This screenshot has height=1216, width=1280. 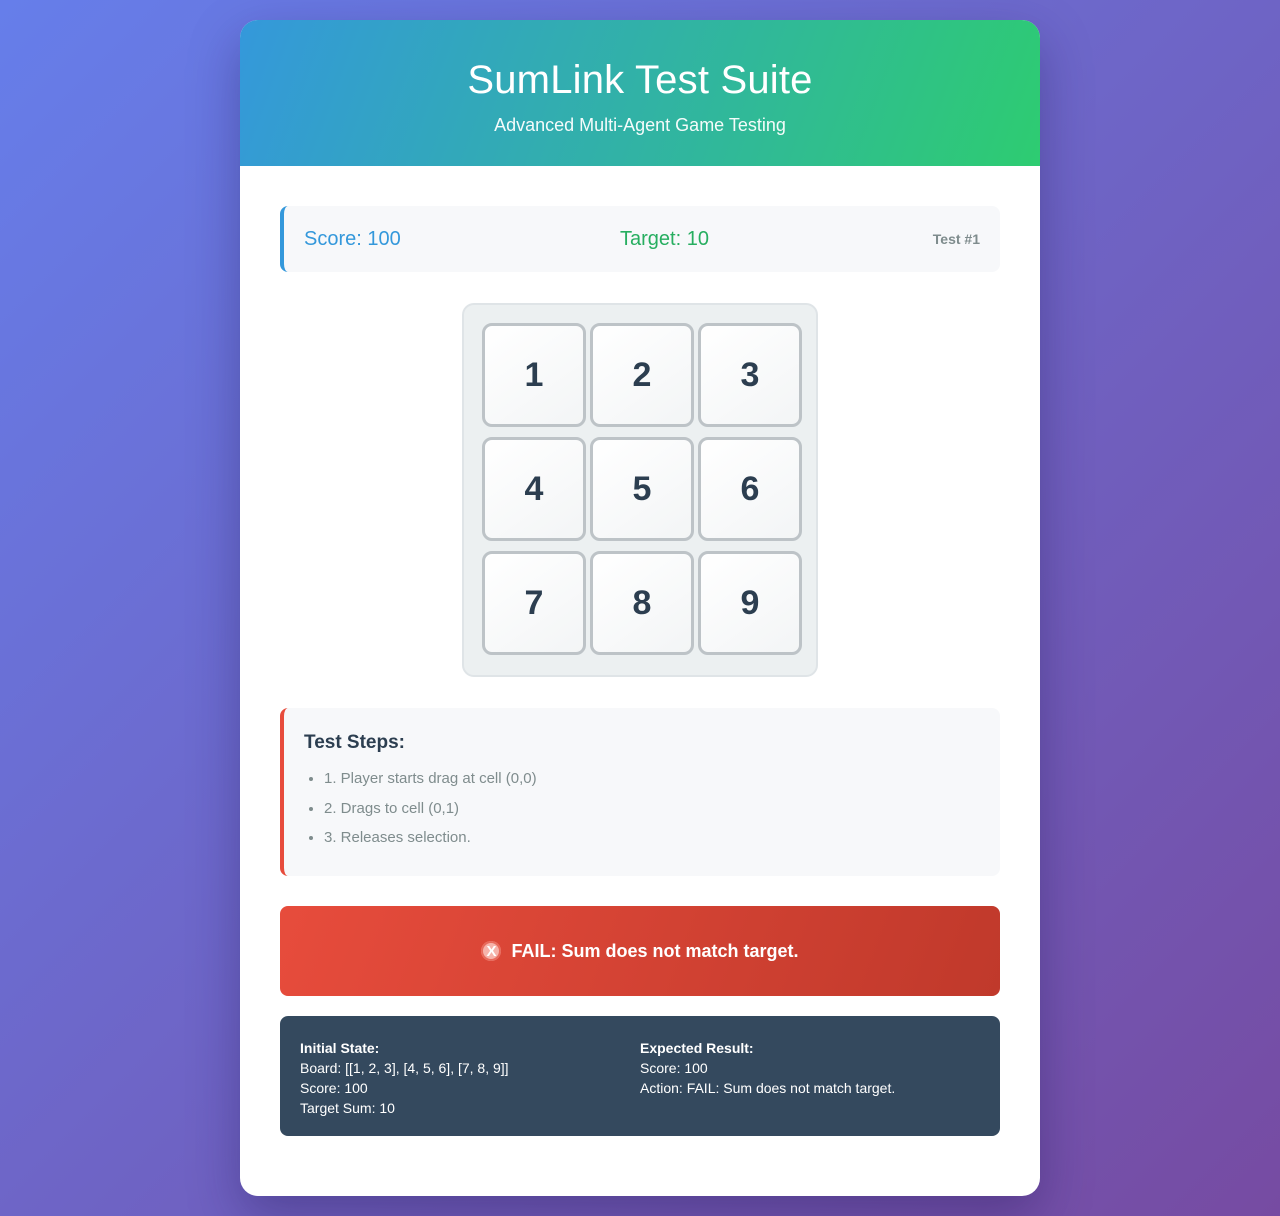 What do you see at coordinates (355, 742) in the screenshot?
I see `test-steps-title: Test Steps:` at bounding box center [355, 742].